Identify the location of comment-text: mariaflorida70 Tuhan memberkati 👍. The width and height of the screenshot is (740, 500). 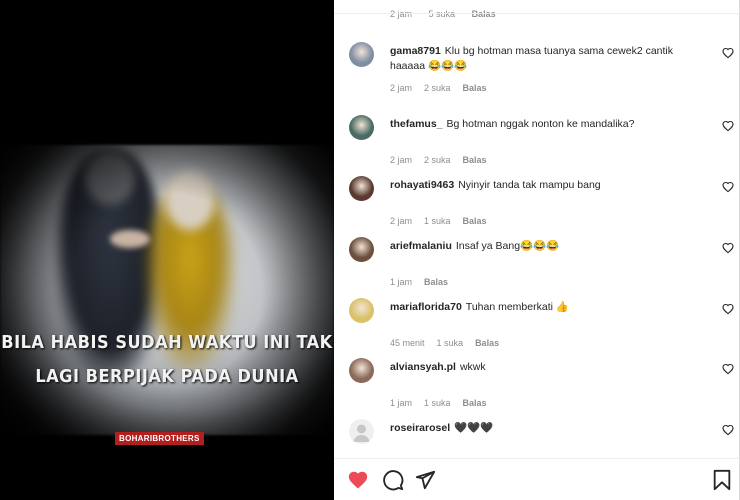
(550, 307).